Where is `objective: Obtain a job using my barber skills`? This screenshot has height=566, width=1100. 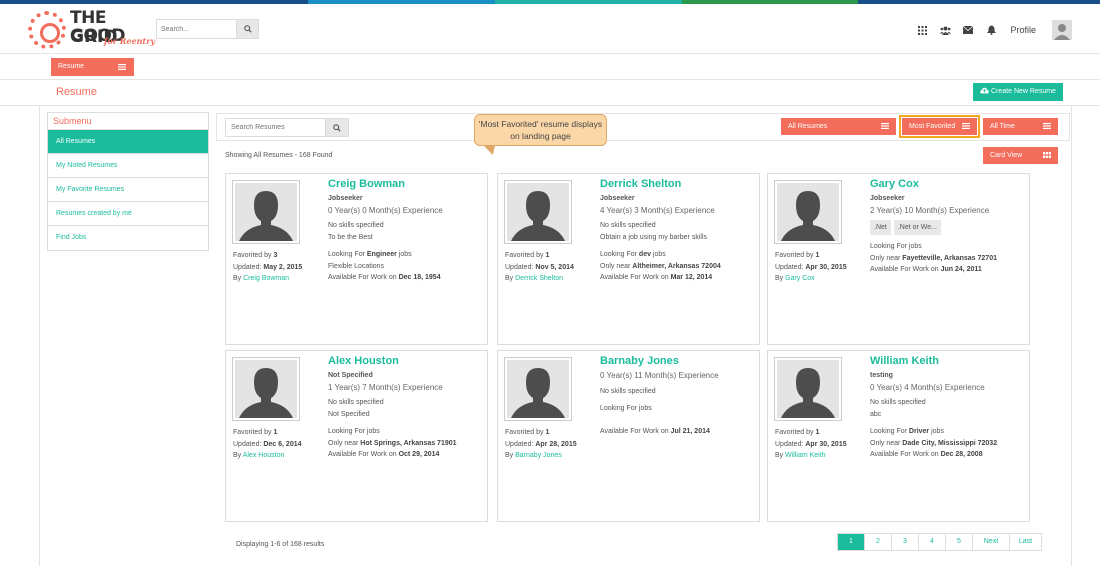 objective: Obtain a job using my barber skills is located at coordinates (653, 237).